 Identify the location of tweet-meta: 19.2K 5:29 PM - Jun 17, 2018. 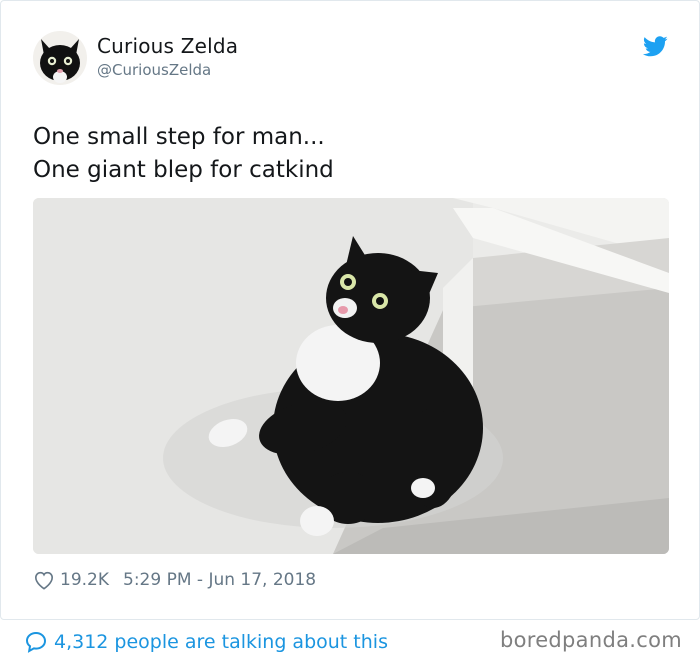
(174, 580).